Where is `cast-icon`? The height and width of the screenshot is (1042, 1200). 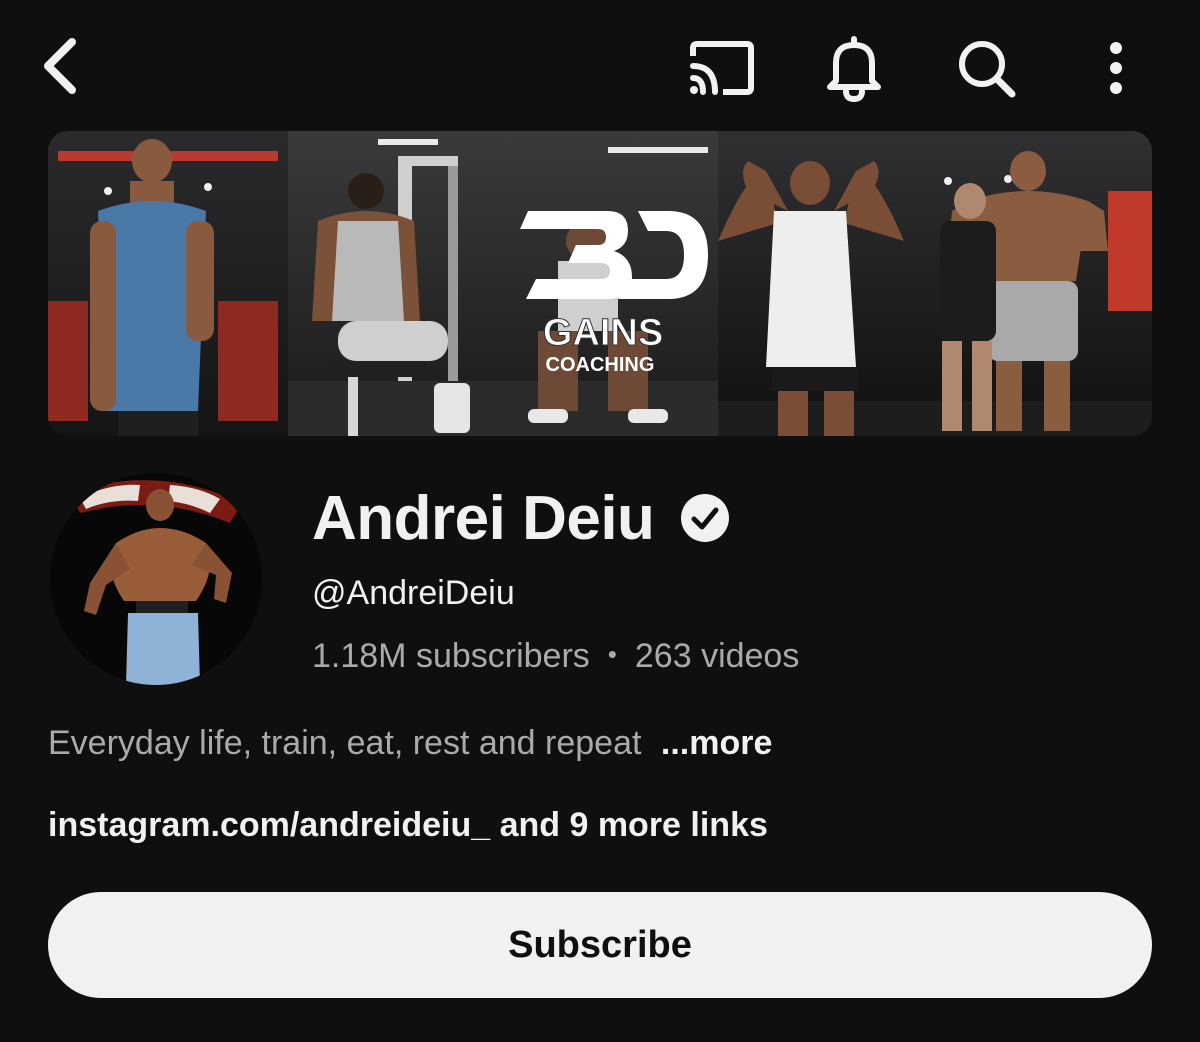 cast-icon is located at coordinates (722, 68).